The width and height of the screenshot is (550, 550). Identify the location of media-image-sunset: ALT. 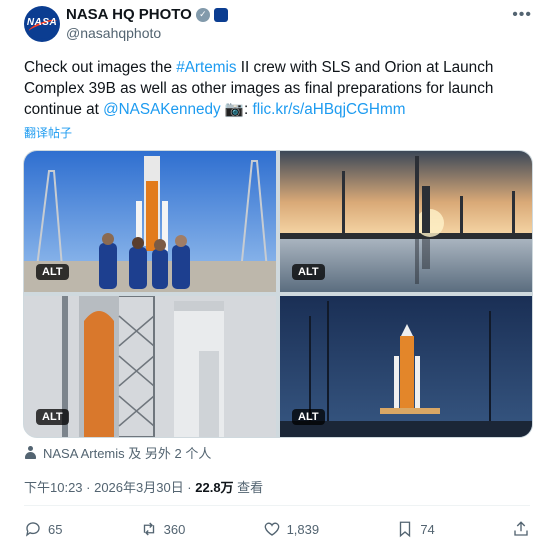
(406, 221).